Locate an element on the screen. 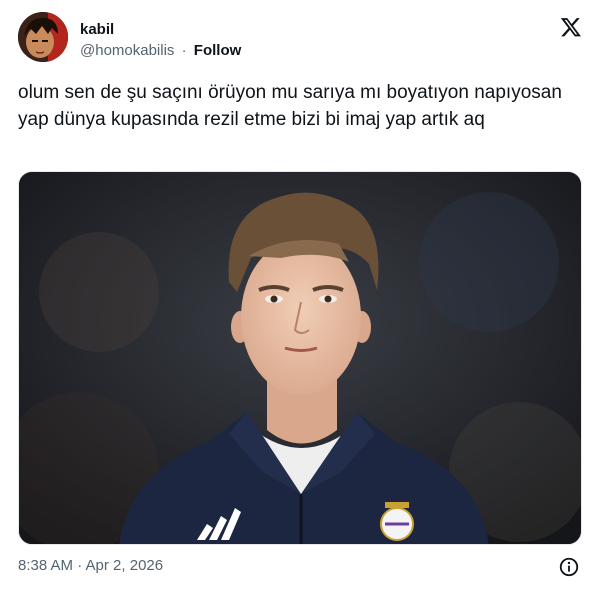  handle-row: @homokabilis · Follow is located at coordinates (160, 50).